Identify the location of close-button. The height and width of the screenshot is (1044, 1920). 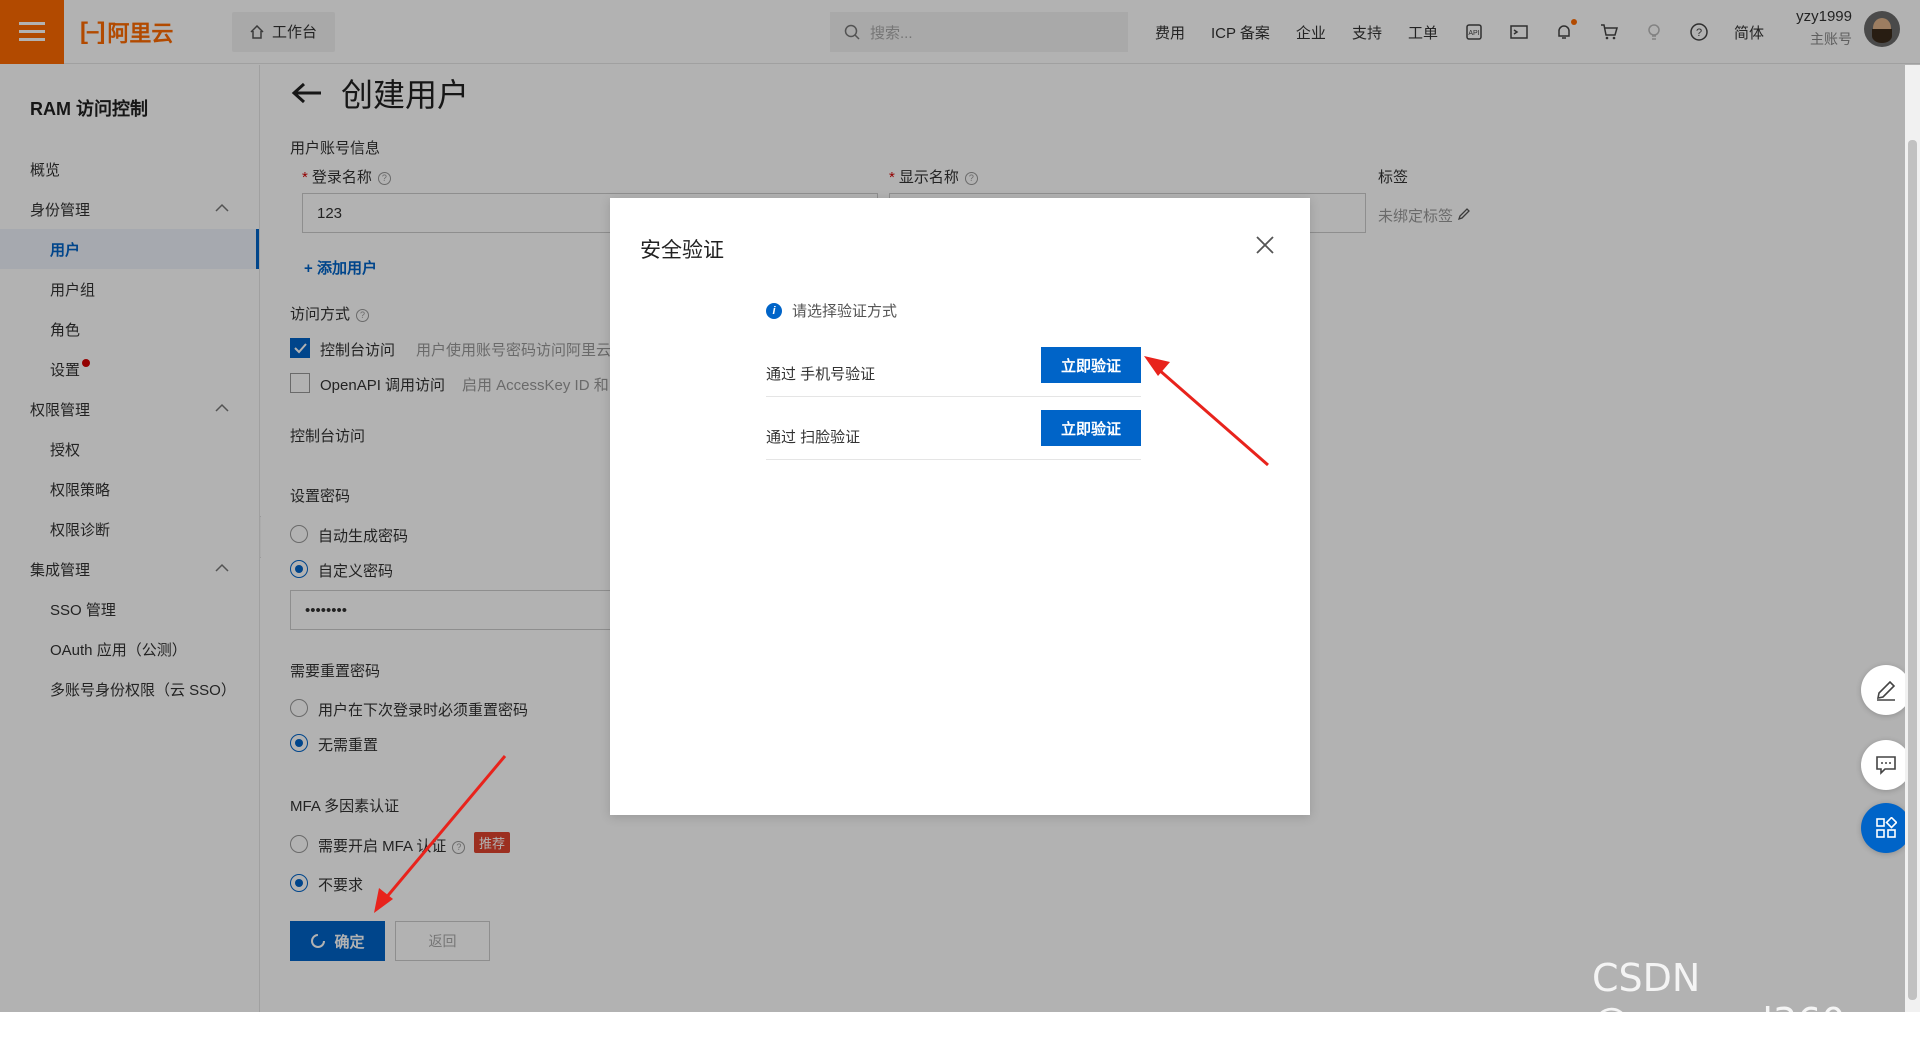
(1265, 245).